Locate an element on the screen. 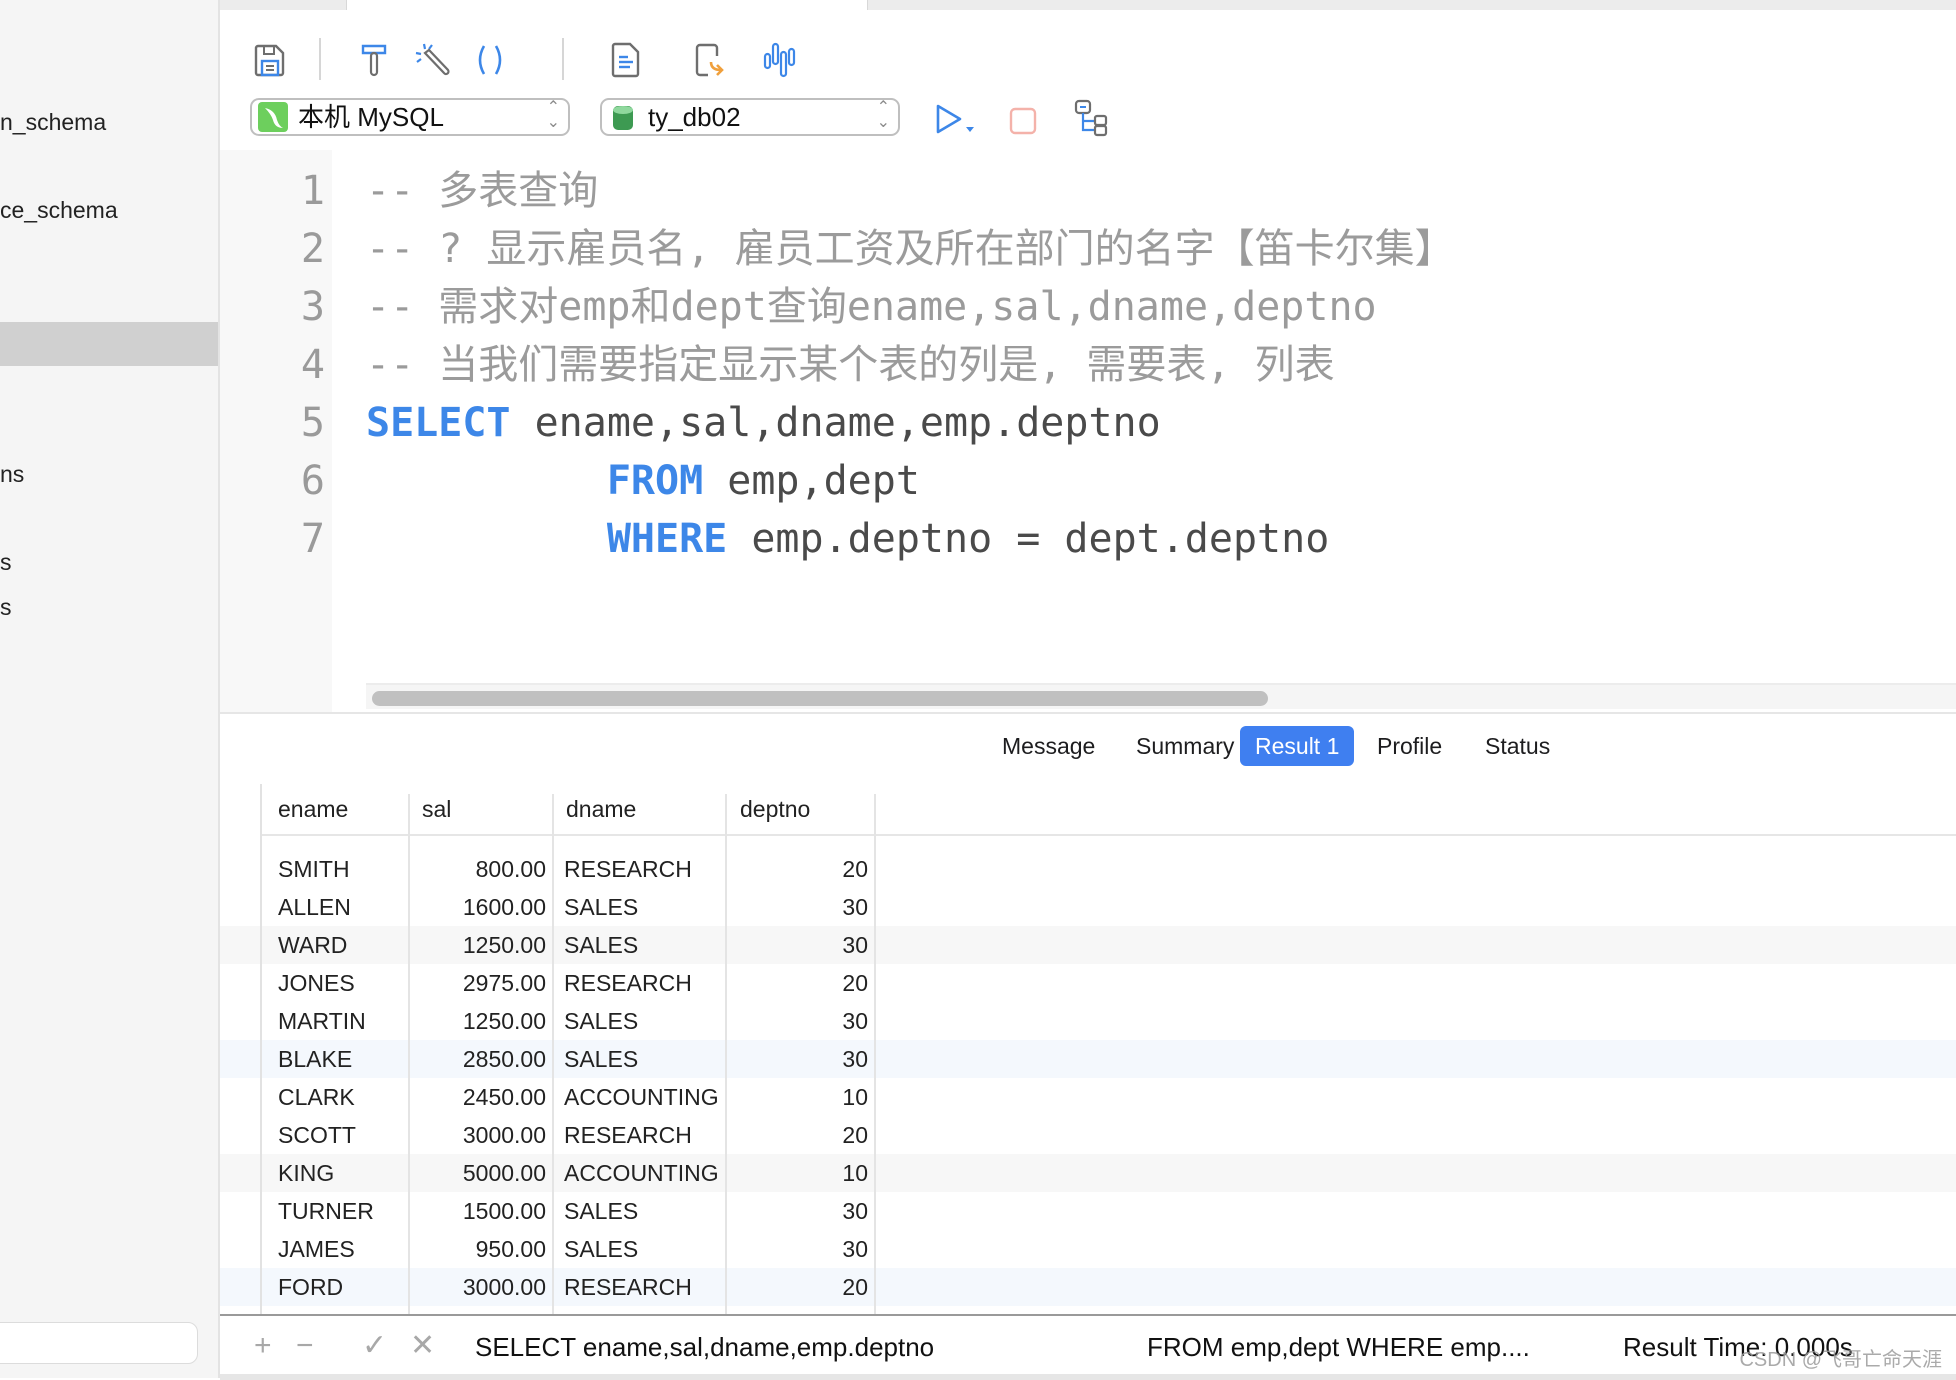 The width and height of the screenshot is (1956, 1380). sidebar-item-5: s is located at coordinates (109, 607).